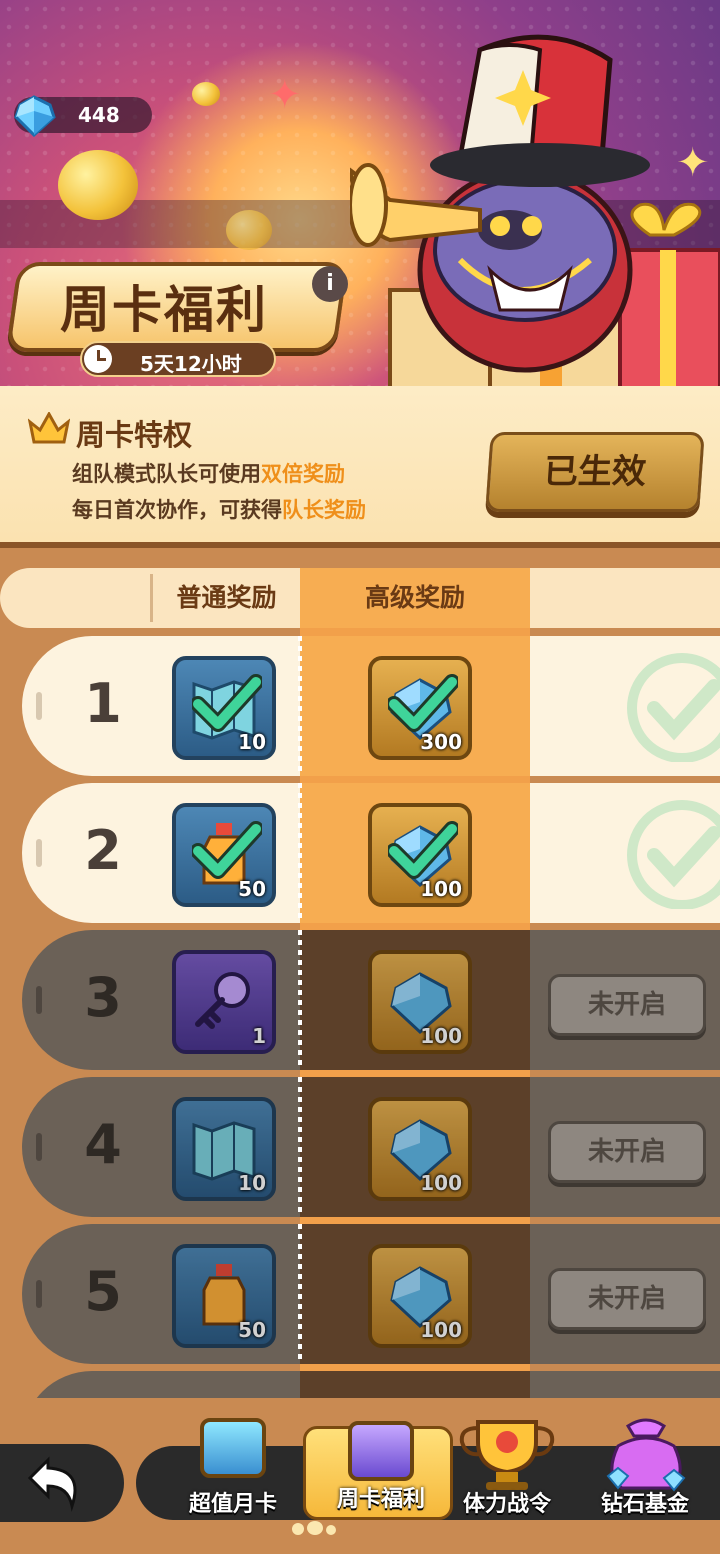  What do you see at coordinates (225, 598) in the screenshot?
I see `normal-reward-header: 普通奖励` at bounding box center [225, 598].